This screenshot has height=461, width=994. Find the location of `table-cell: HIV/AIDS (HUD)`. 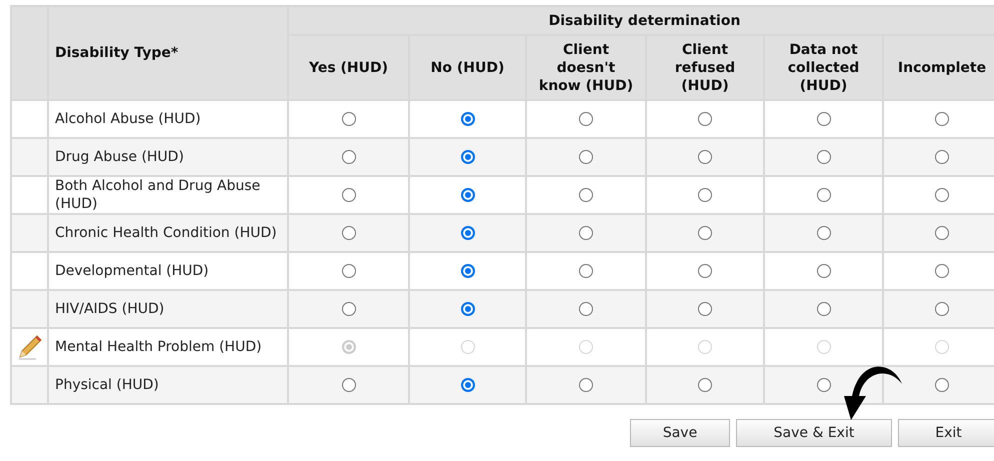

table-cell: HIV/AIDS (HUD) is located at coordinates (168, 309).